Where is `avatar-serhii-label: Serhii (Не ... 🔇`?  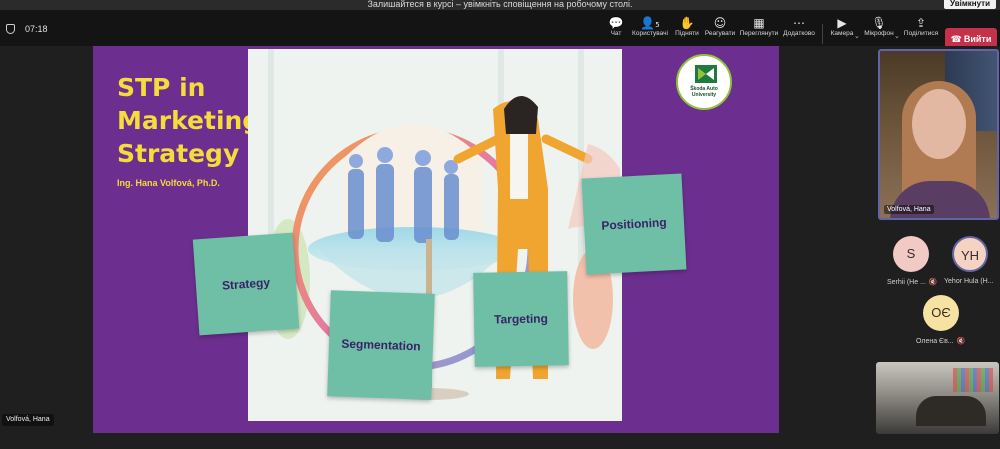 avatar-serhii-label: Serhii (Не ... 🔇 is located at coordinates (912, 282).